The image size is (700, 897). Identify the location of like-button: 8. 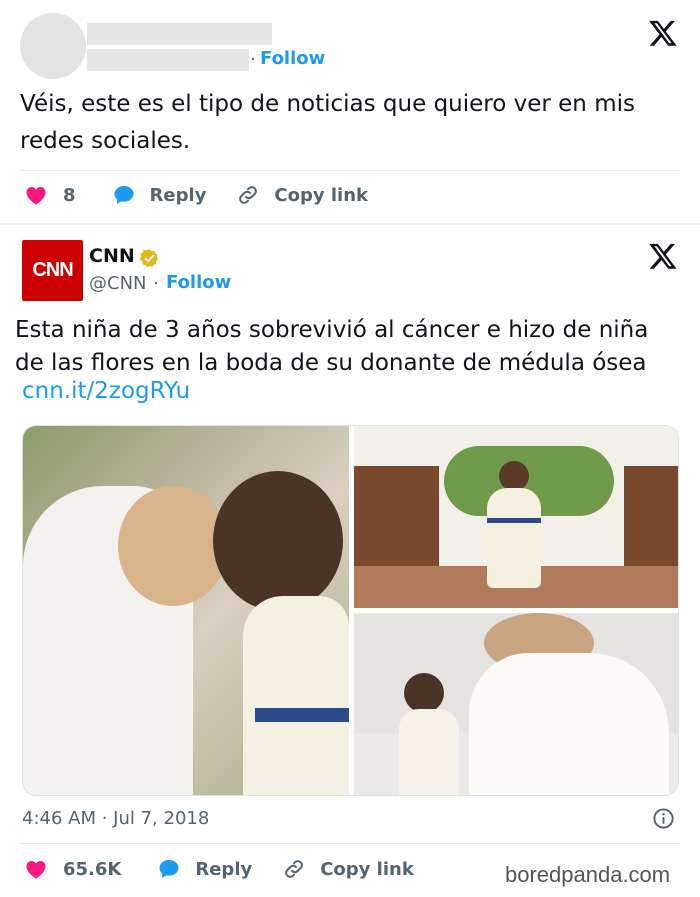
(50, 195).